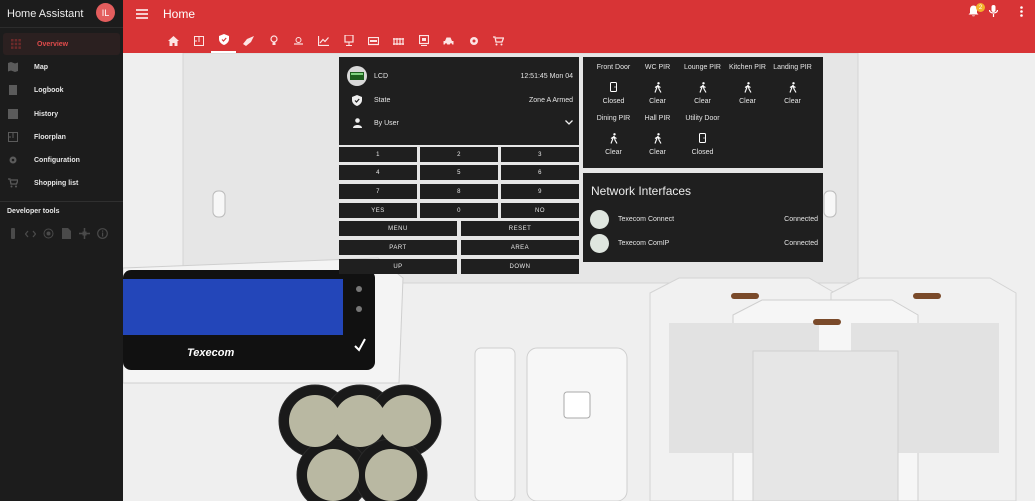  I want to click on sensor-utility-door: Utility Door Closed, so click(702, 140).